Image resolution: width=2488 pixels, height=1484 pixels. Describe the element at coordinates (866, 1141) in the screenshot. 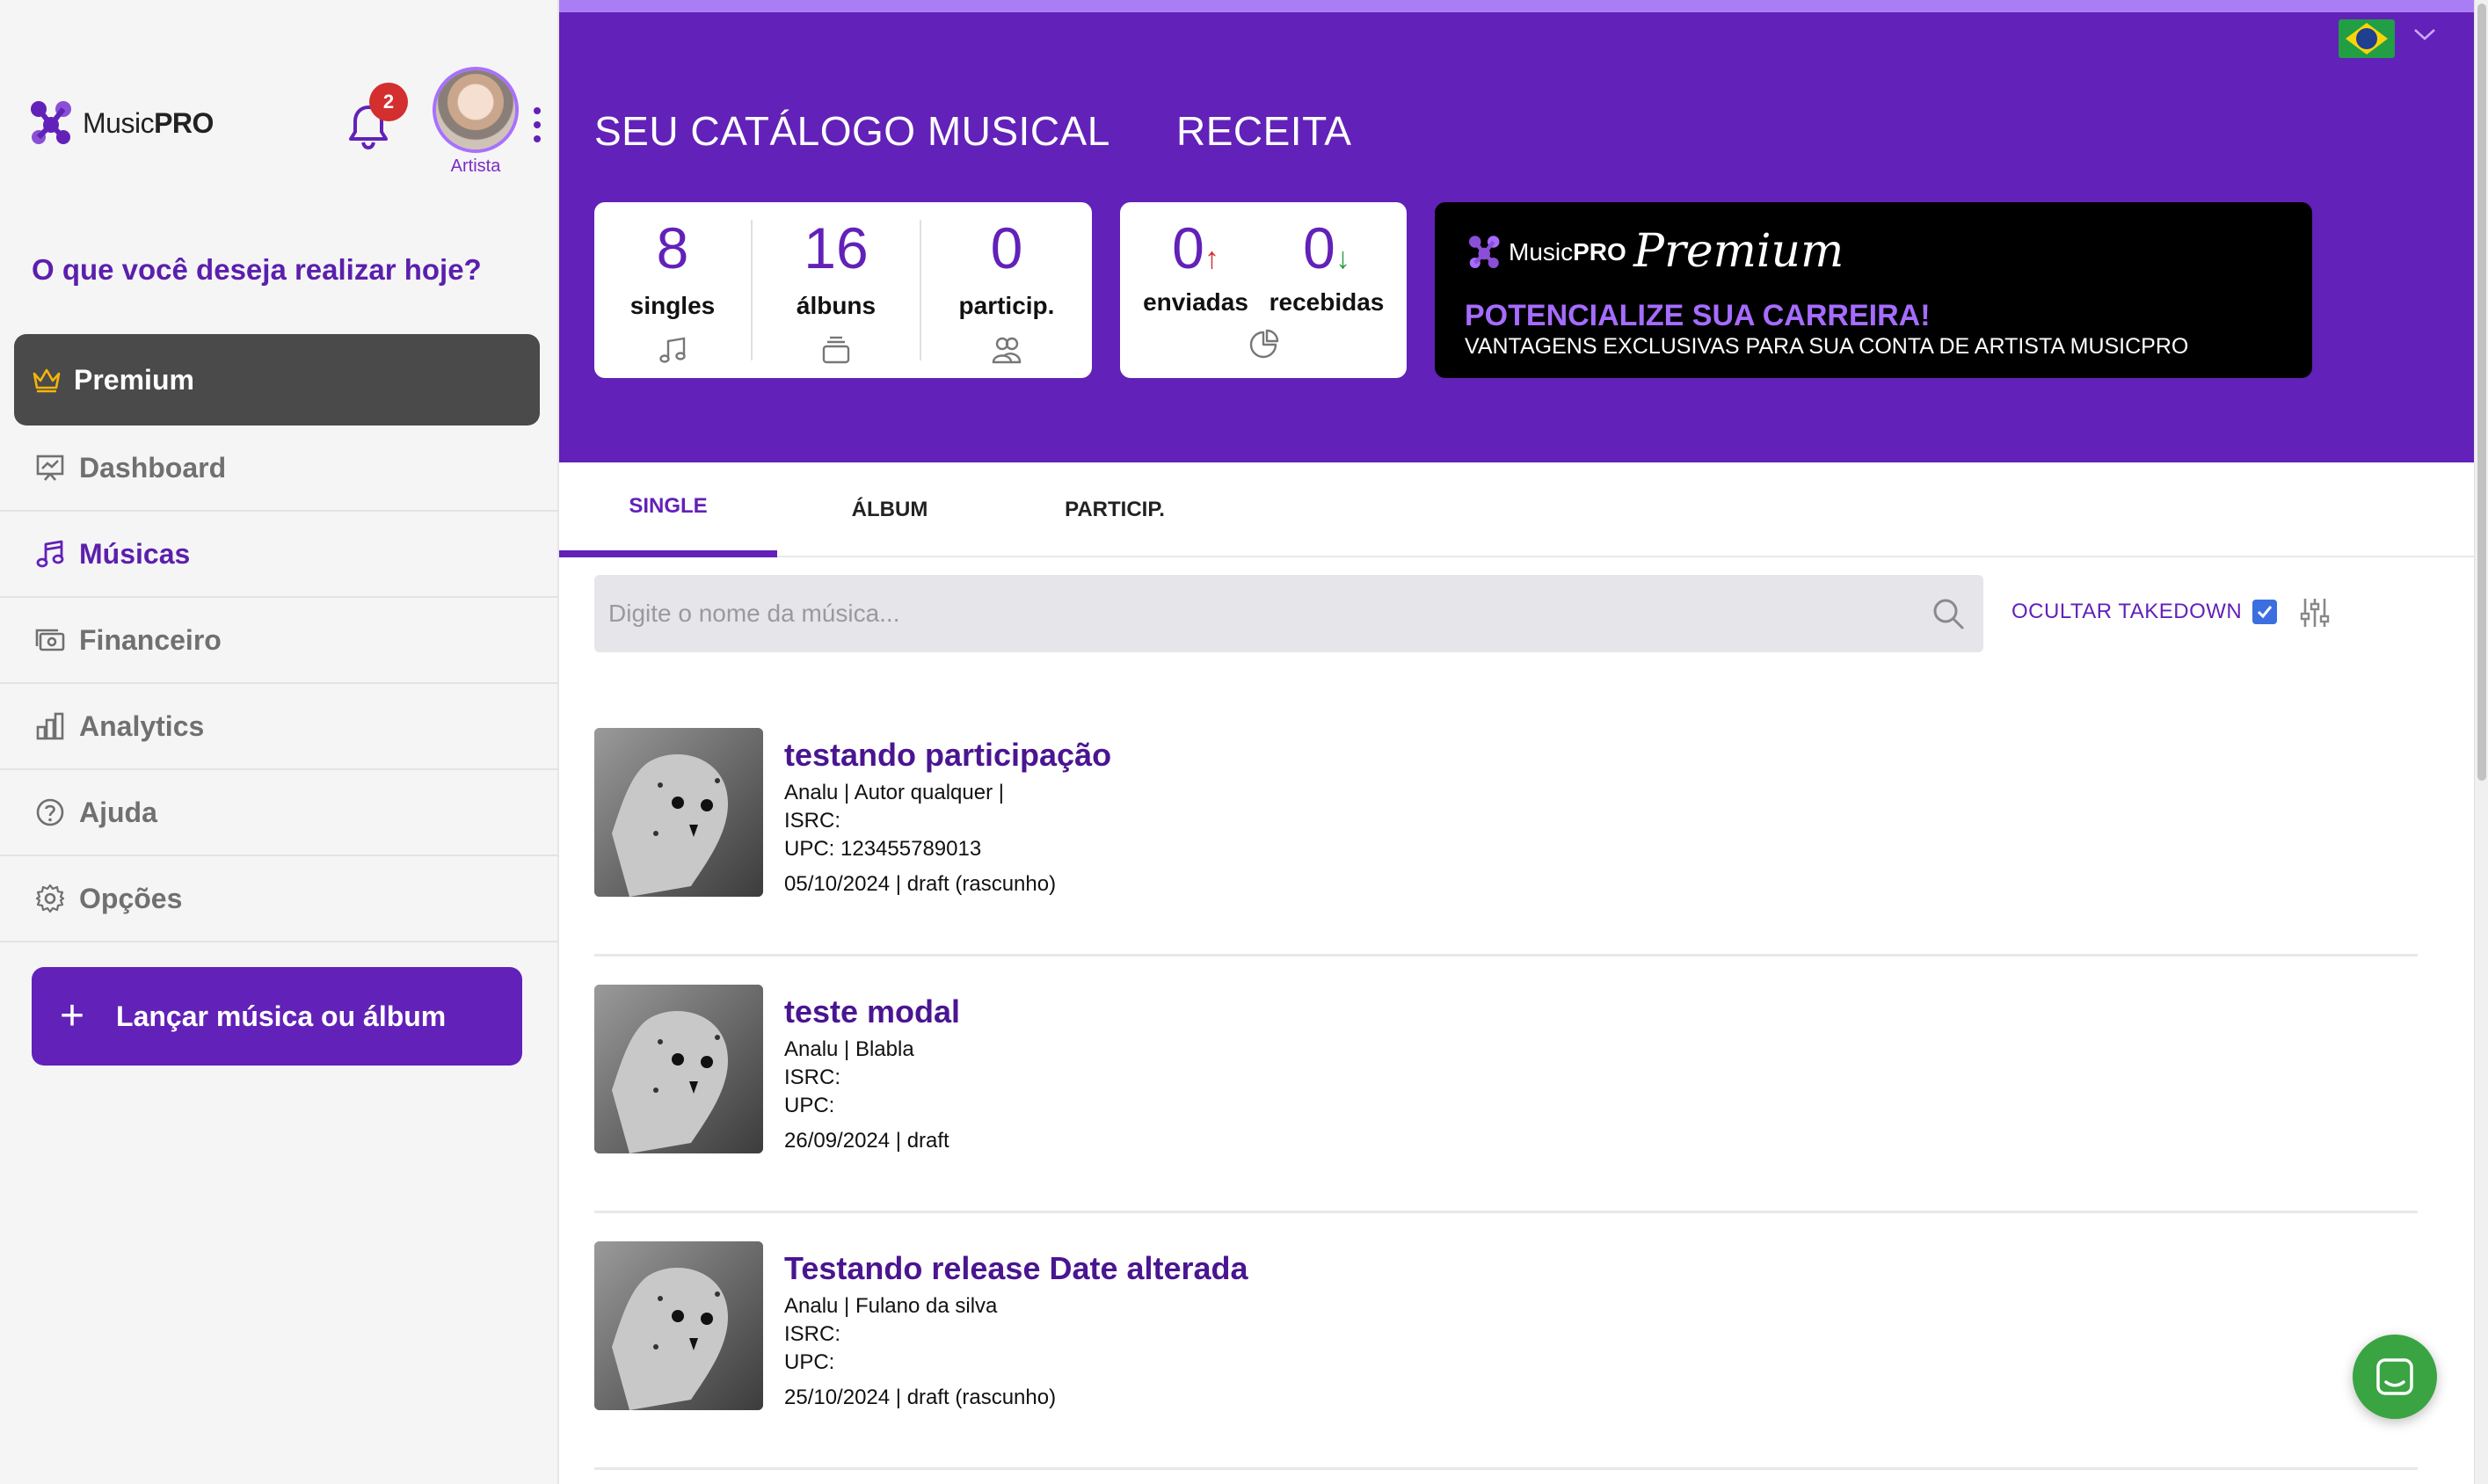

I see `song-date-status: 26/09/2024 | draft` at that location.